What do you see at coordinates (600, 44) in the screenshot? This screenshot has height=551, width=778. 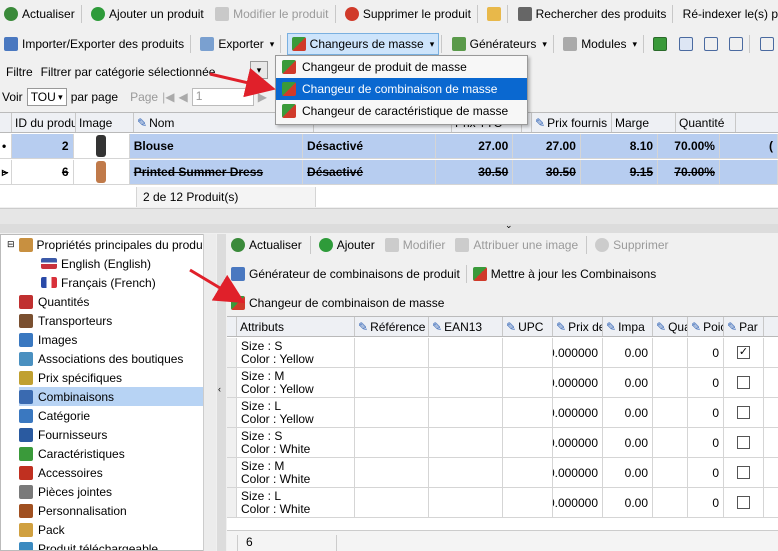 I see `modules-dropdown: Modules` at bounding box center [600, 44].